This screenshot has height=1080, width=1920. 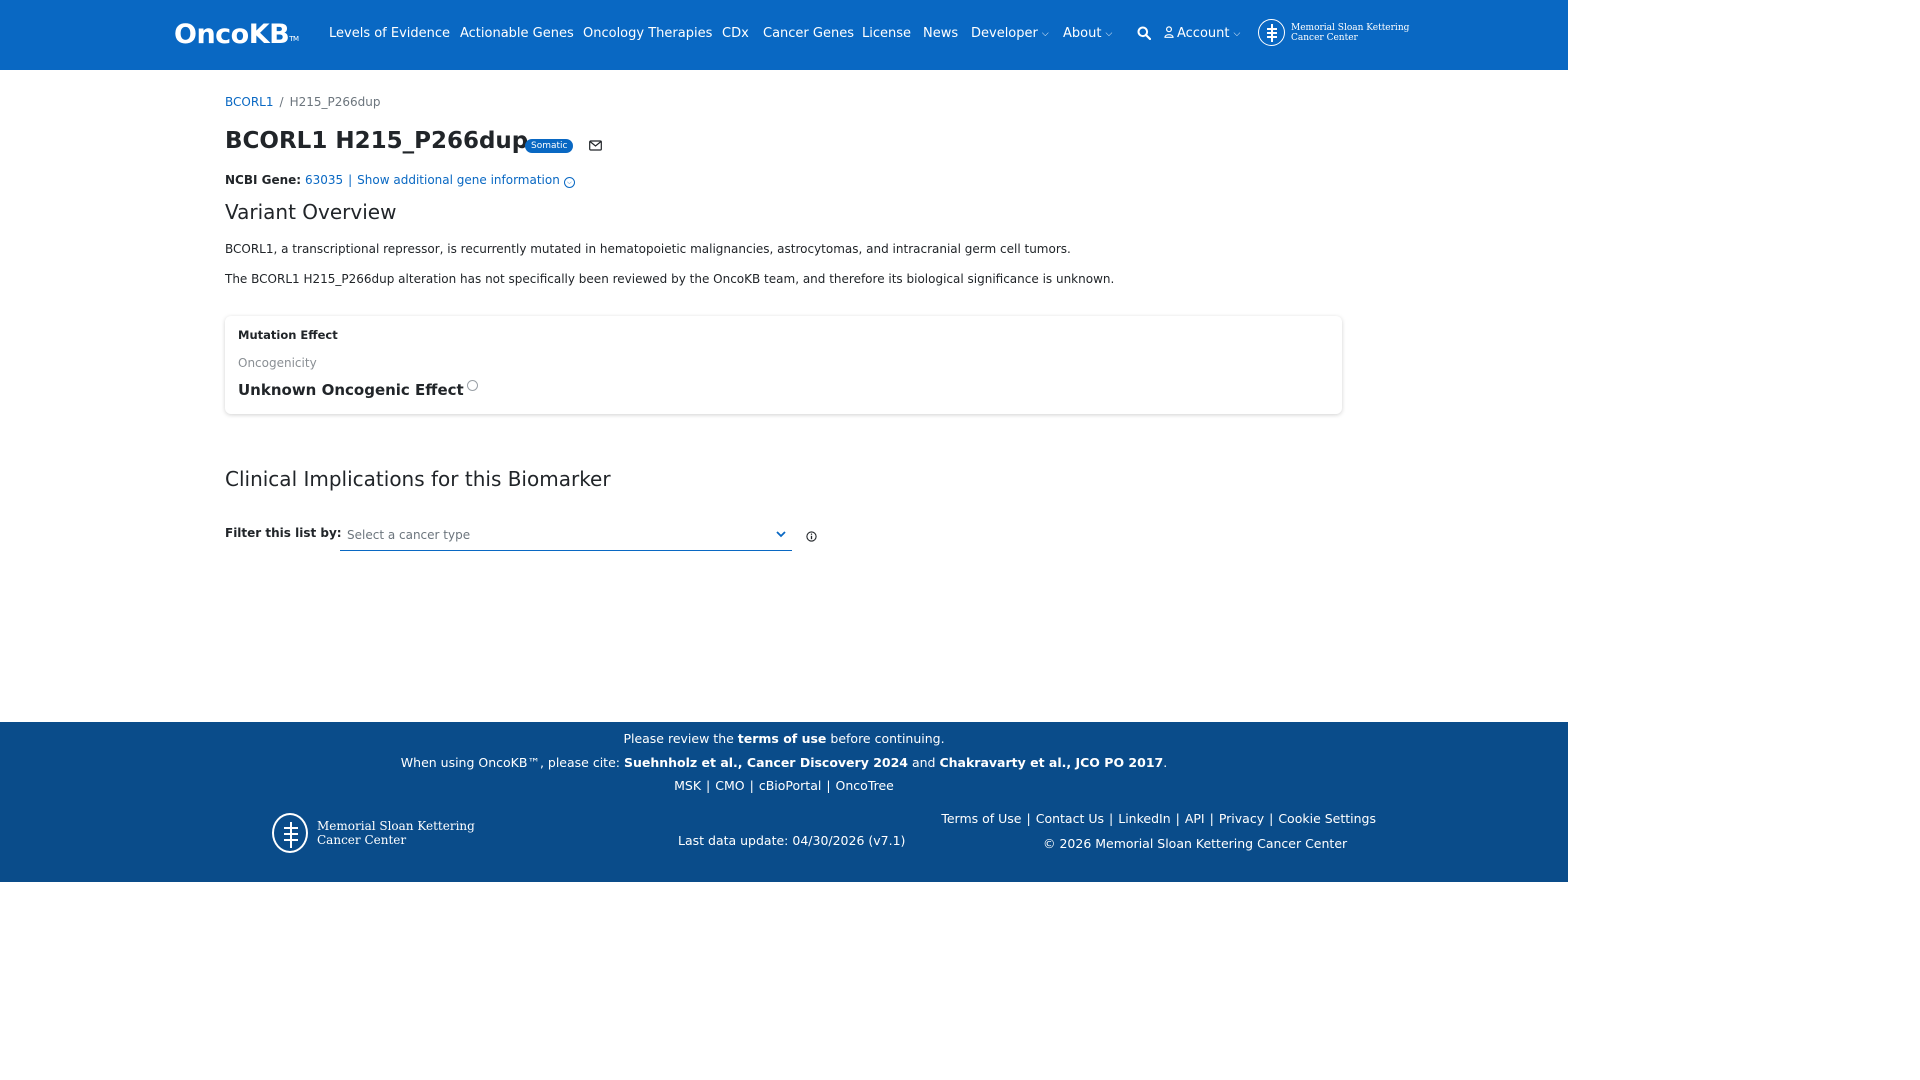 What do you see at coordinates (1241, 818) in the screenshot?
I see `footer-privacy-link: Privacy` at bounding box center [1241, 818].